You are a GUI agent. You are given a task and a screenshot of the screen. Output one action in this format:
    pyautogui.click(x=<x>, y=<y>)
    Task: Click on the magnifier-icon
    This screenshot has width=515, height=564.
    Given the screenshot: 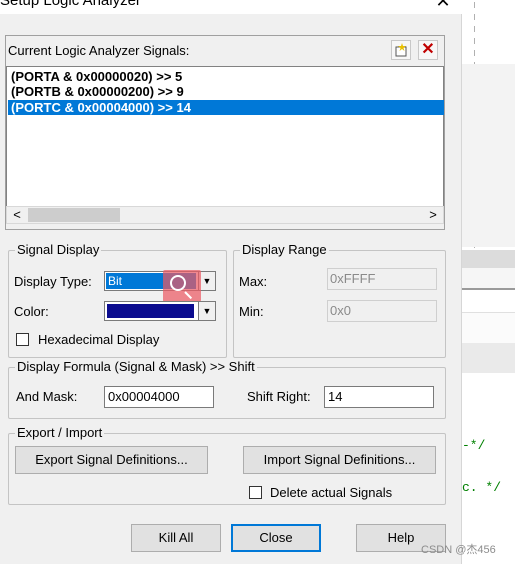 What is the action you would take?
    pyautogui.click(x=178, y=283)
    